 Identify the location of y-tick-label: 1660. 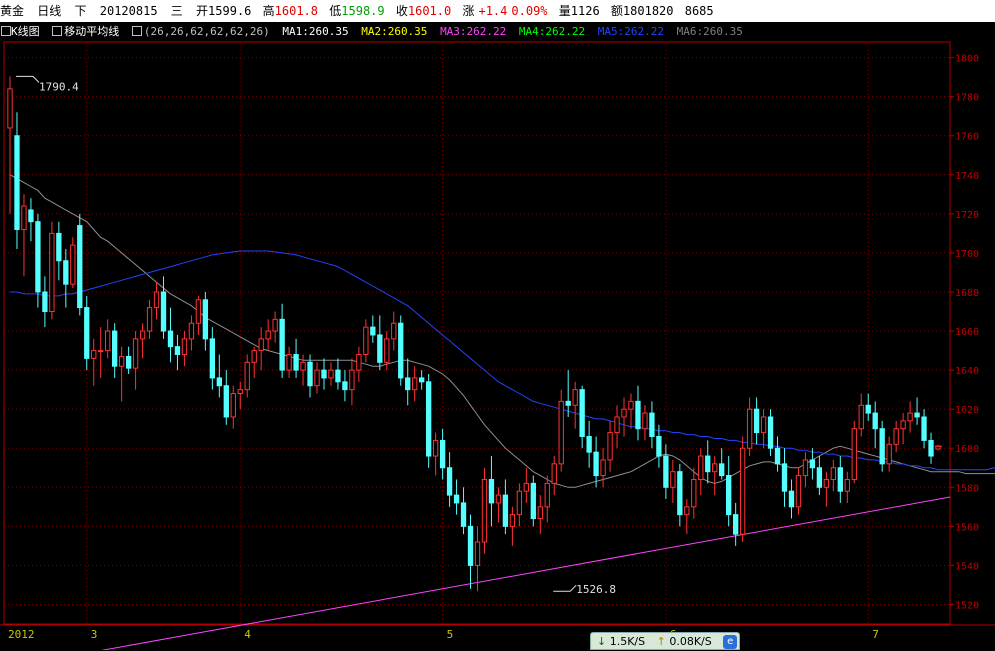
(967, 332).